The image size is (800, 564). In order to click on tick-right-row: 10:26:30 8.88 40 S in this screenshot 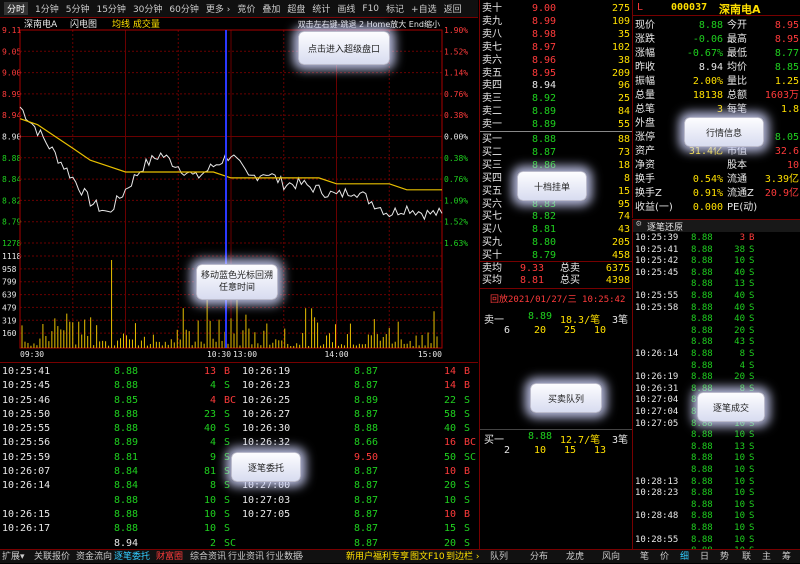, I will do `click(361, 429)`.